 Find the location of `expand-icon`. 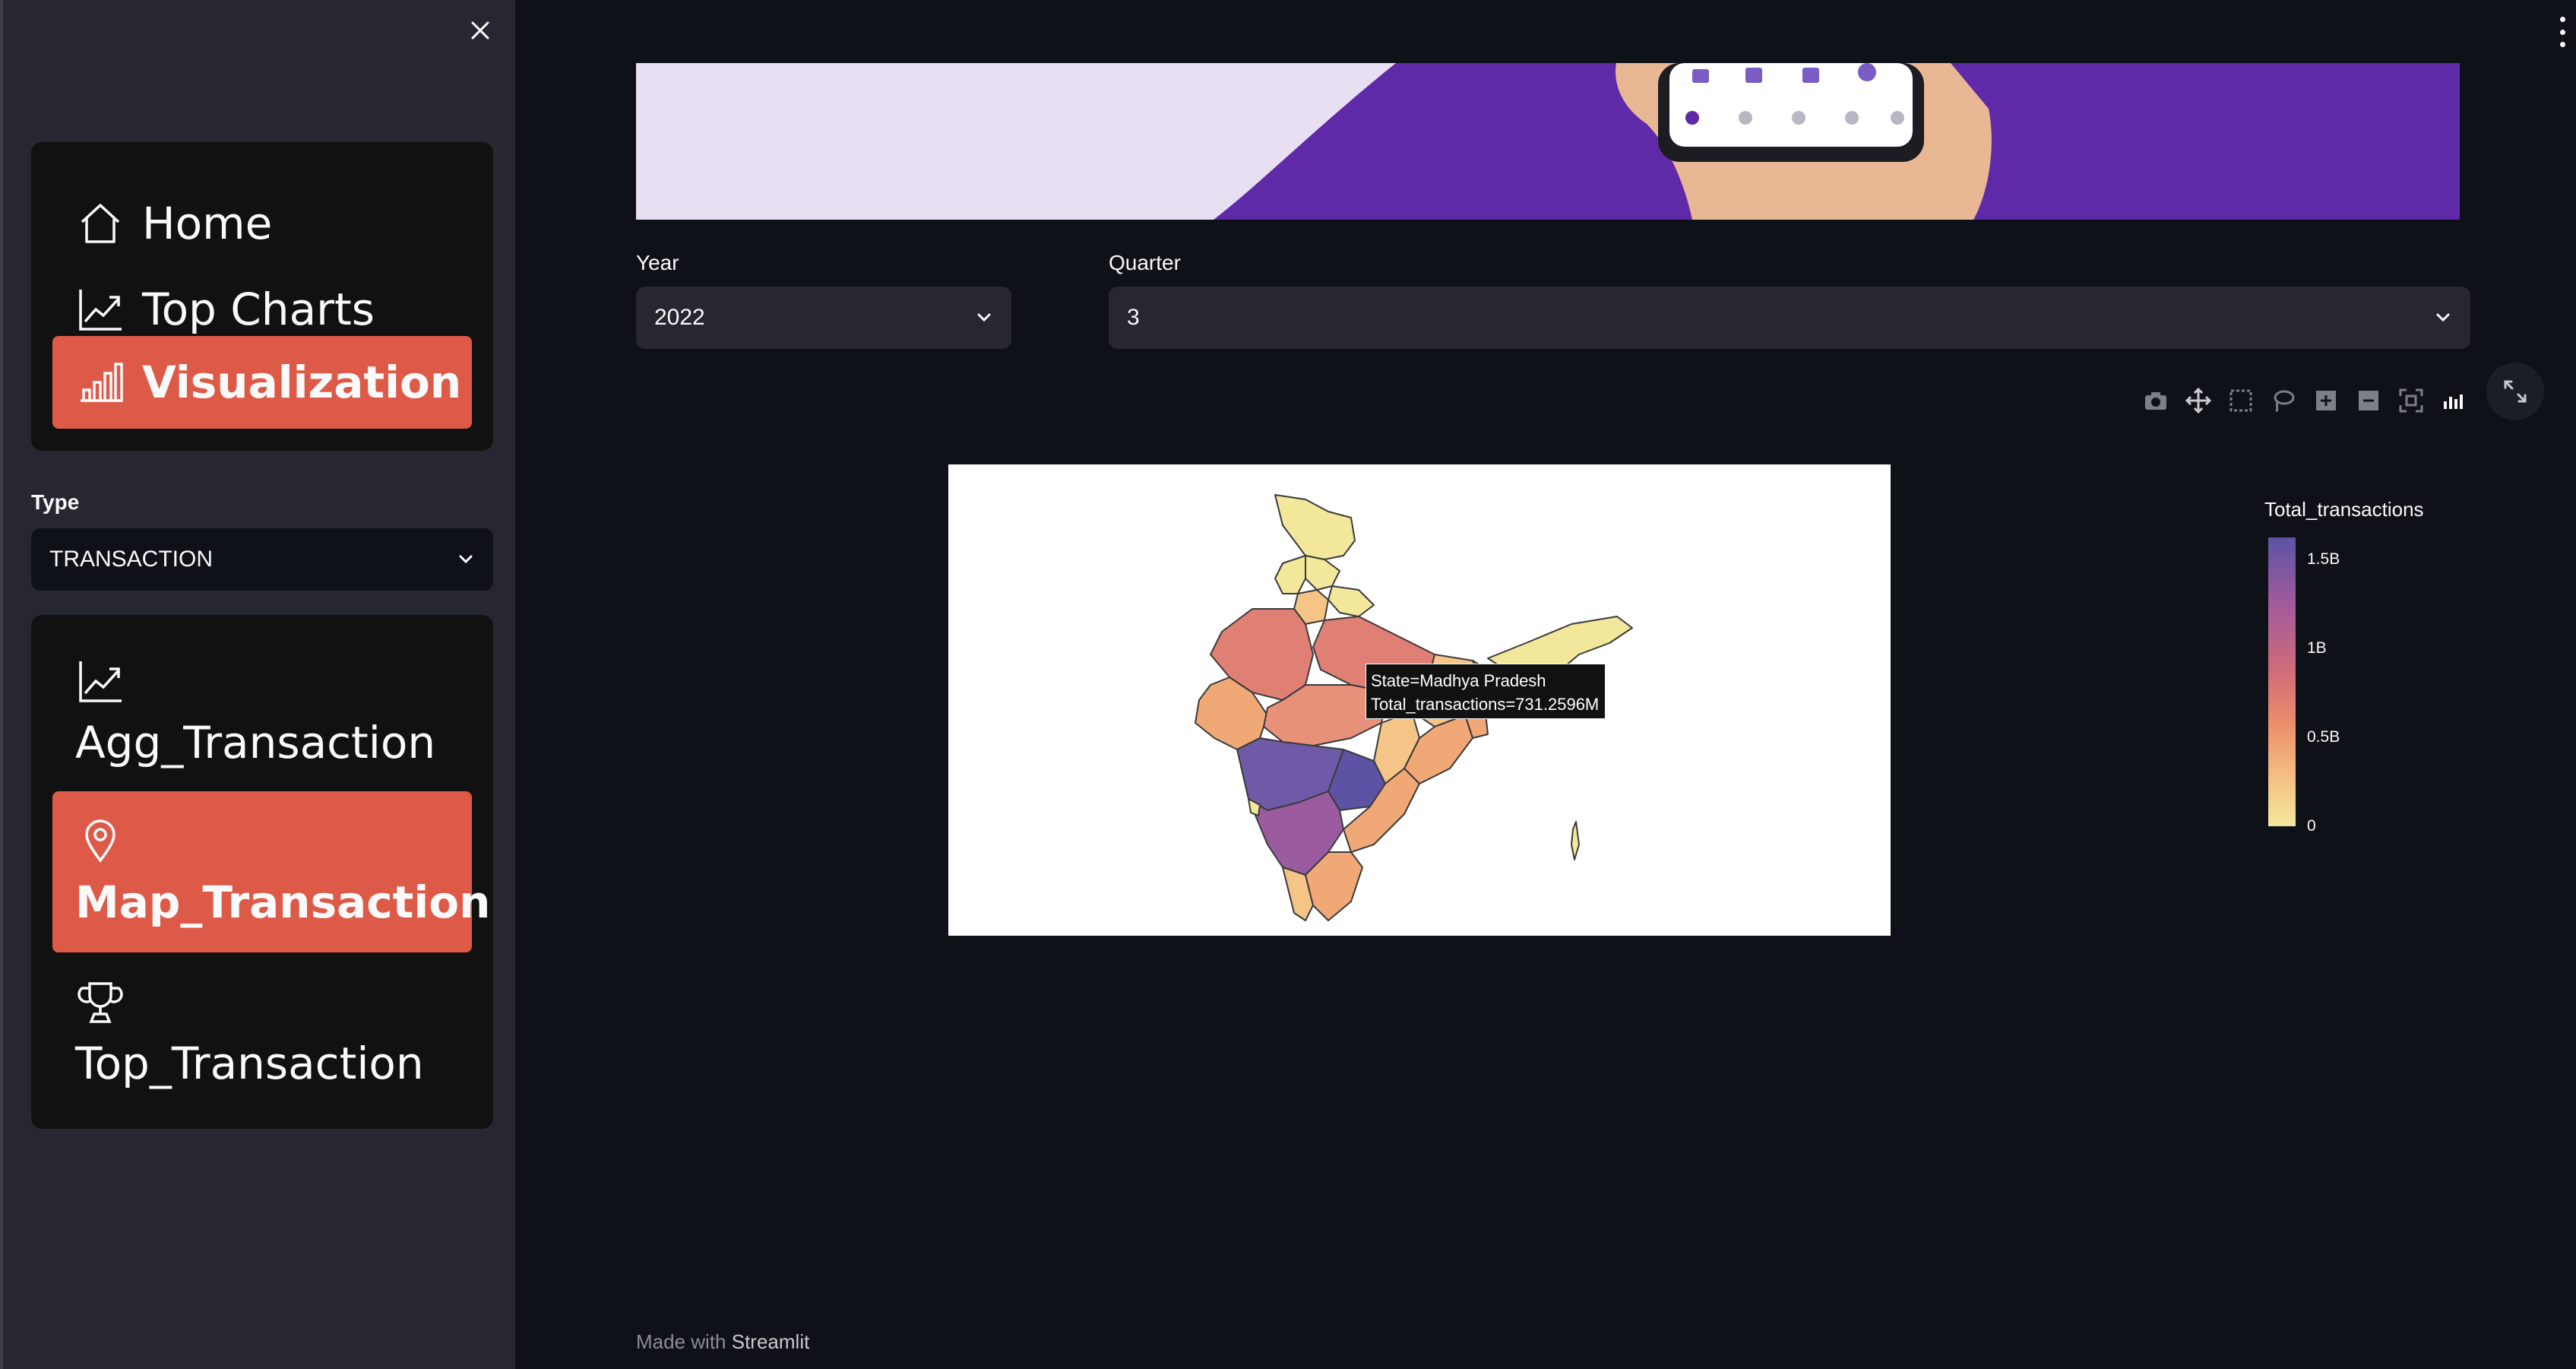

expand-icon is located at coordinates (2515, 391).